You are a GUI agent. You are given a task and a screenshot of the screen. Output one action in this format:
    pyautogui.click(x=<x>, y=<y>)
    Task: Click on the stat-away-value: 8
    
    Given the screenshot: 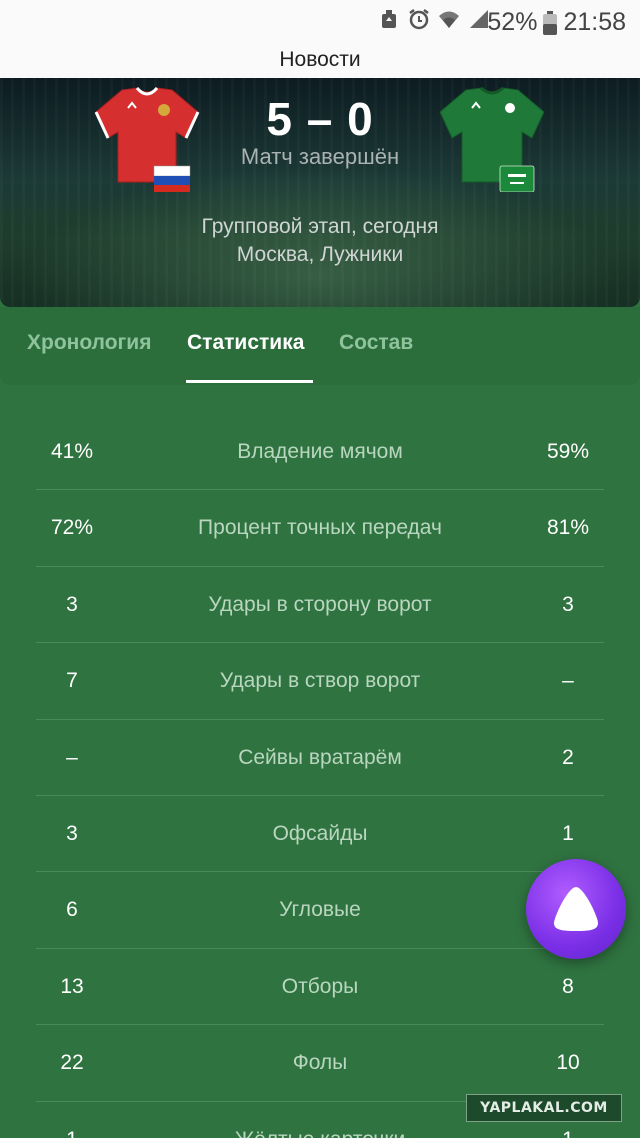 What is the action you would take?
    pyautogui.click(x=568, y=986)
    